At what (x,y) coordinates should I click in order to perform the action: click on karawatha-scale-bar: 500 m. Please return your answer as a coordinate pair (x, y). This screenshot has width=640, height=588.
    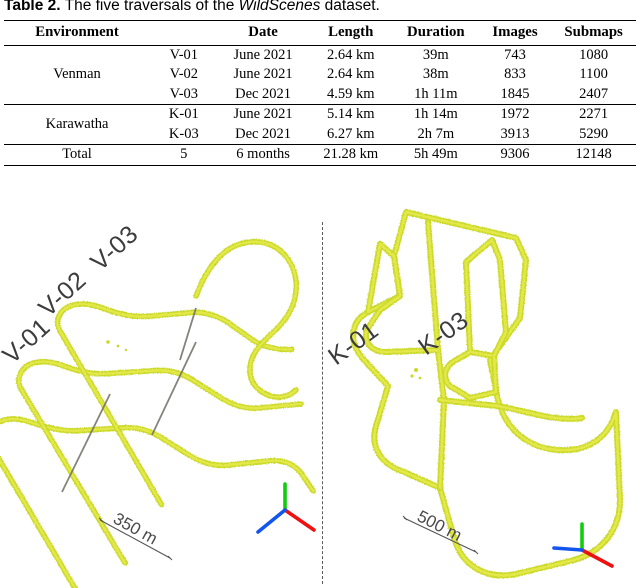
    Looking at the image, I should click on (440, 531).